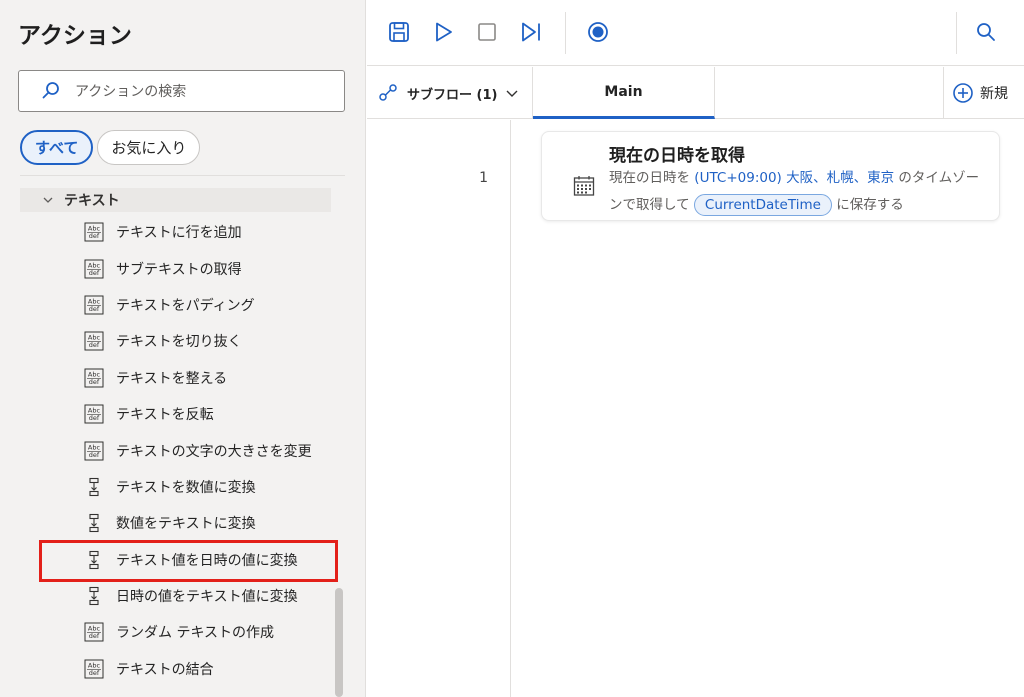  I want to click on line-number: 1, so click(483, 178).